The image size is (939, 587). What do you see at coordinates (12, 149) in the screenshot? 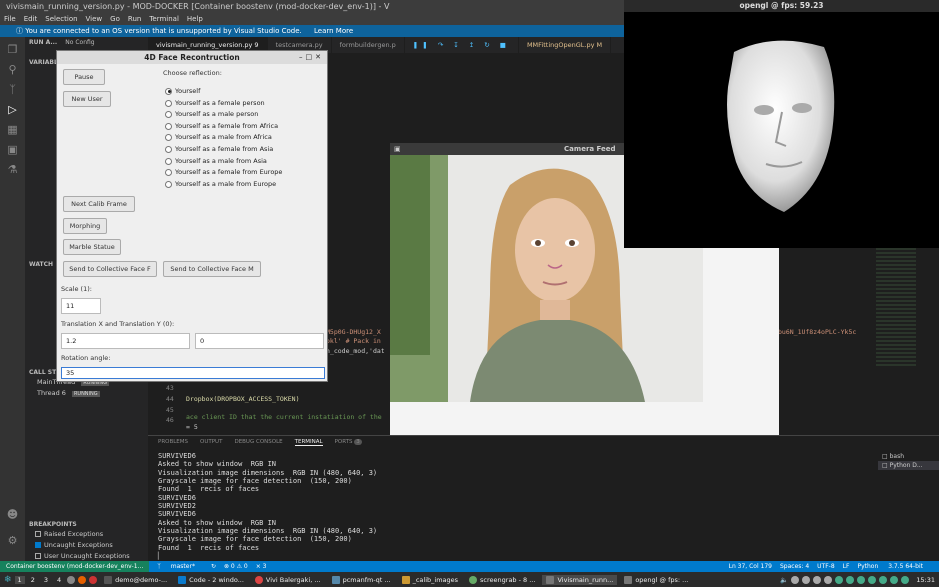
I see `remote-explorer-icon: ▣` at bounding box center [12, 149].